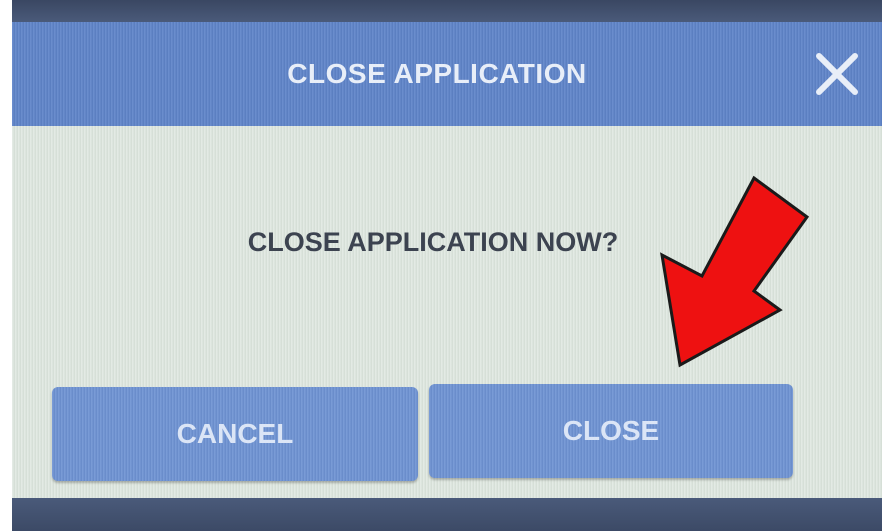 The width and height of the screenshot is (882, 531). What do you see at coordinates (611, 431) in the screenshot?
I see `close-button: CLOSE` at bounding box center [611, 431].